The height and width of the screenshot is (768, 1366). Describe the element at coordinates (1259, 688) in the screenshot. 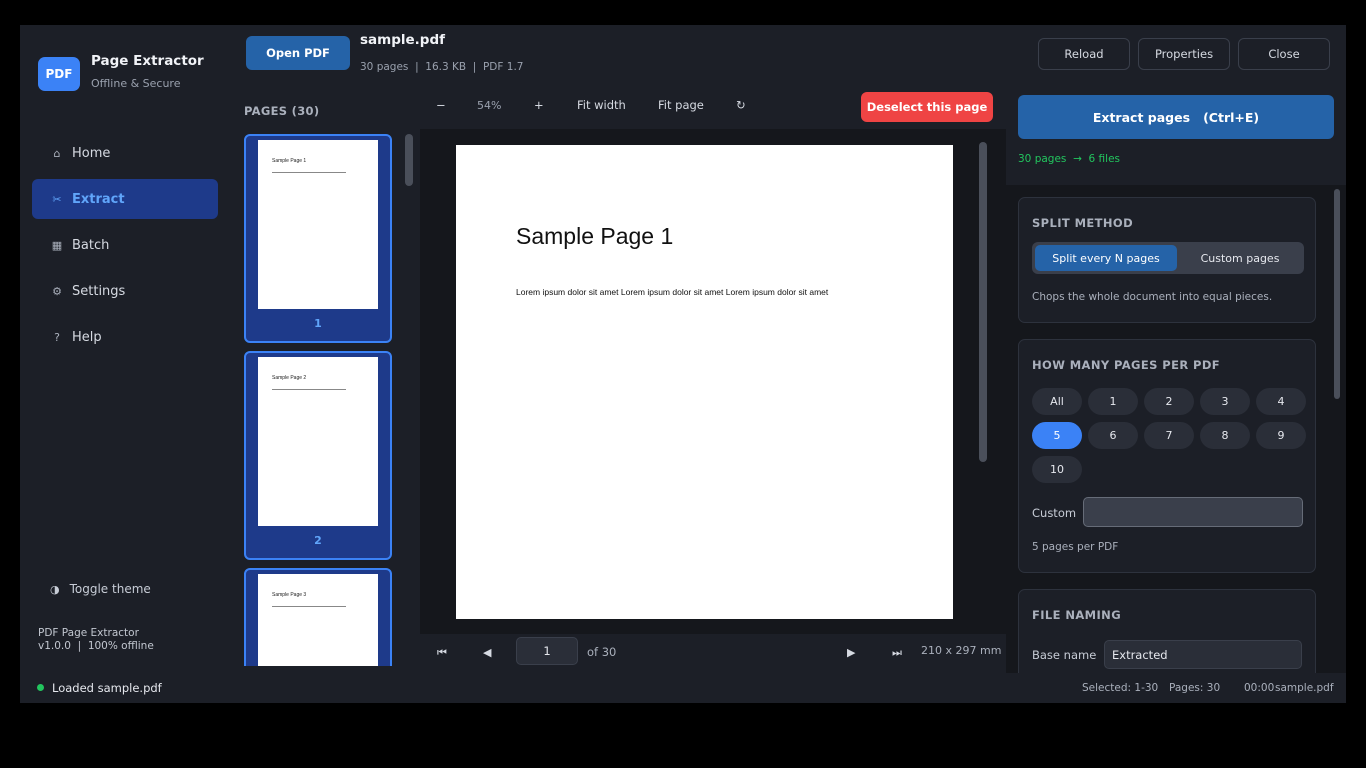

I see `status-time: 00:00` at that location.